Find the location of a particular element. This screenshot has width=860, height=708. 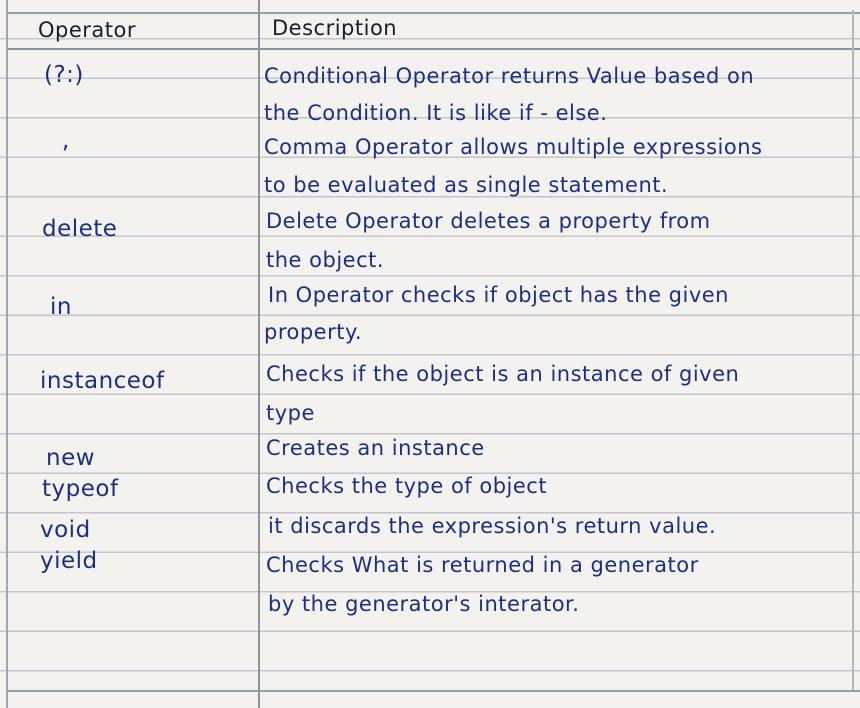

description-line: Creates an instance is located at coordinates (375, 448).